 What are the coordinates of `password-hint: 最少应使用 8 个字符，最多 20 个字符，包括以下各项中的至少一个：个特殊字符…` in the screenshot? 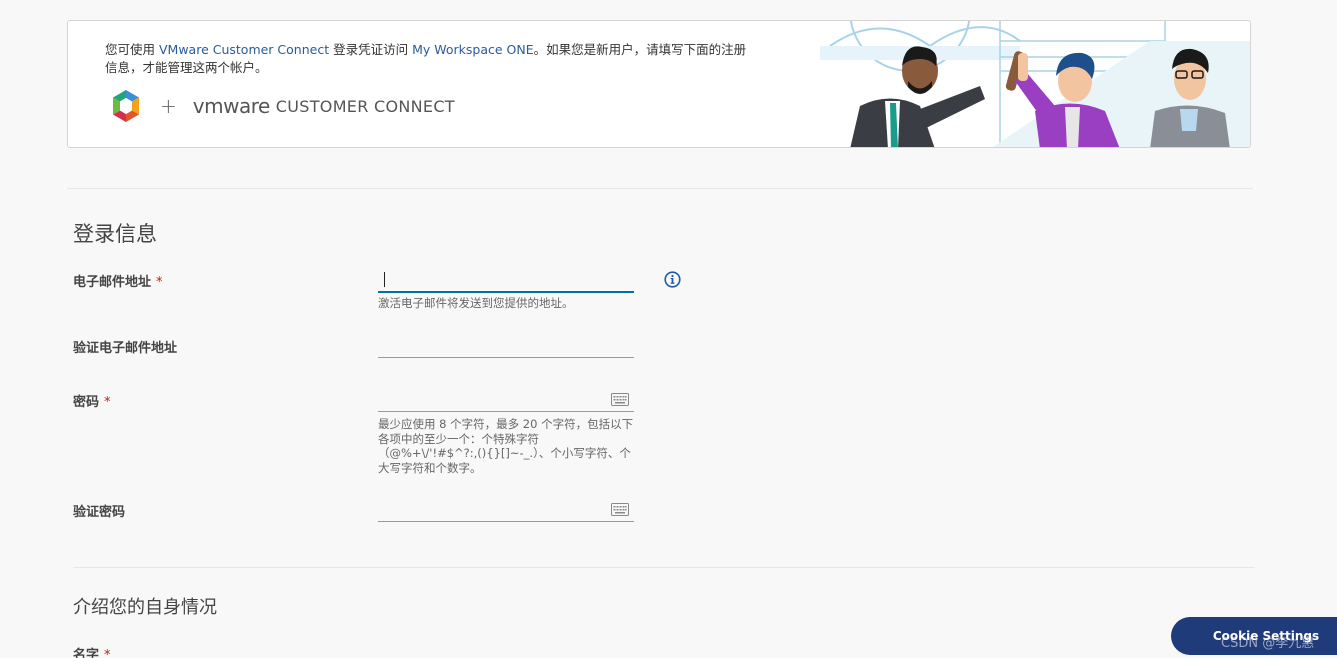 It's located at (506, 446).